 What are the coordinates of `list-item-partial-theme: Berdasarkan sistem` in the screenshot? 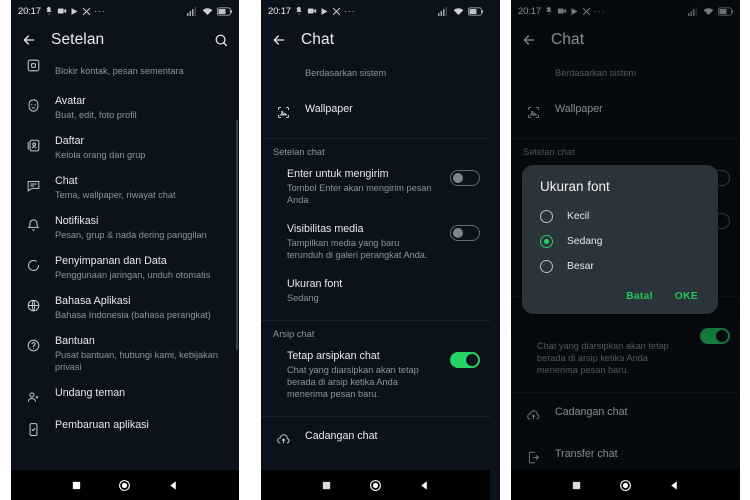 It's located at (375, 73).